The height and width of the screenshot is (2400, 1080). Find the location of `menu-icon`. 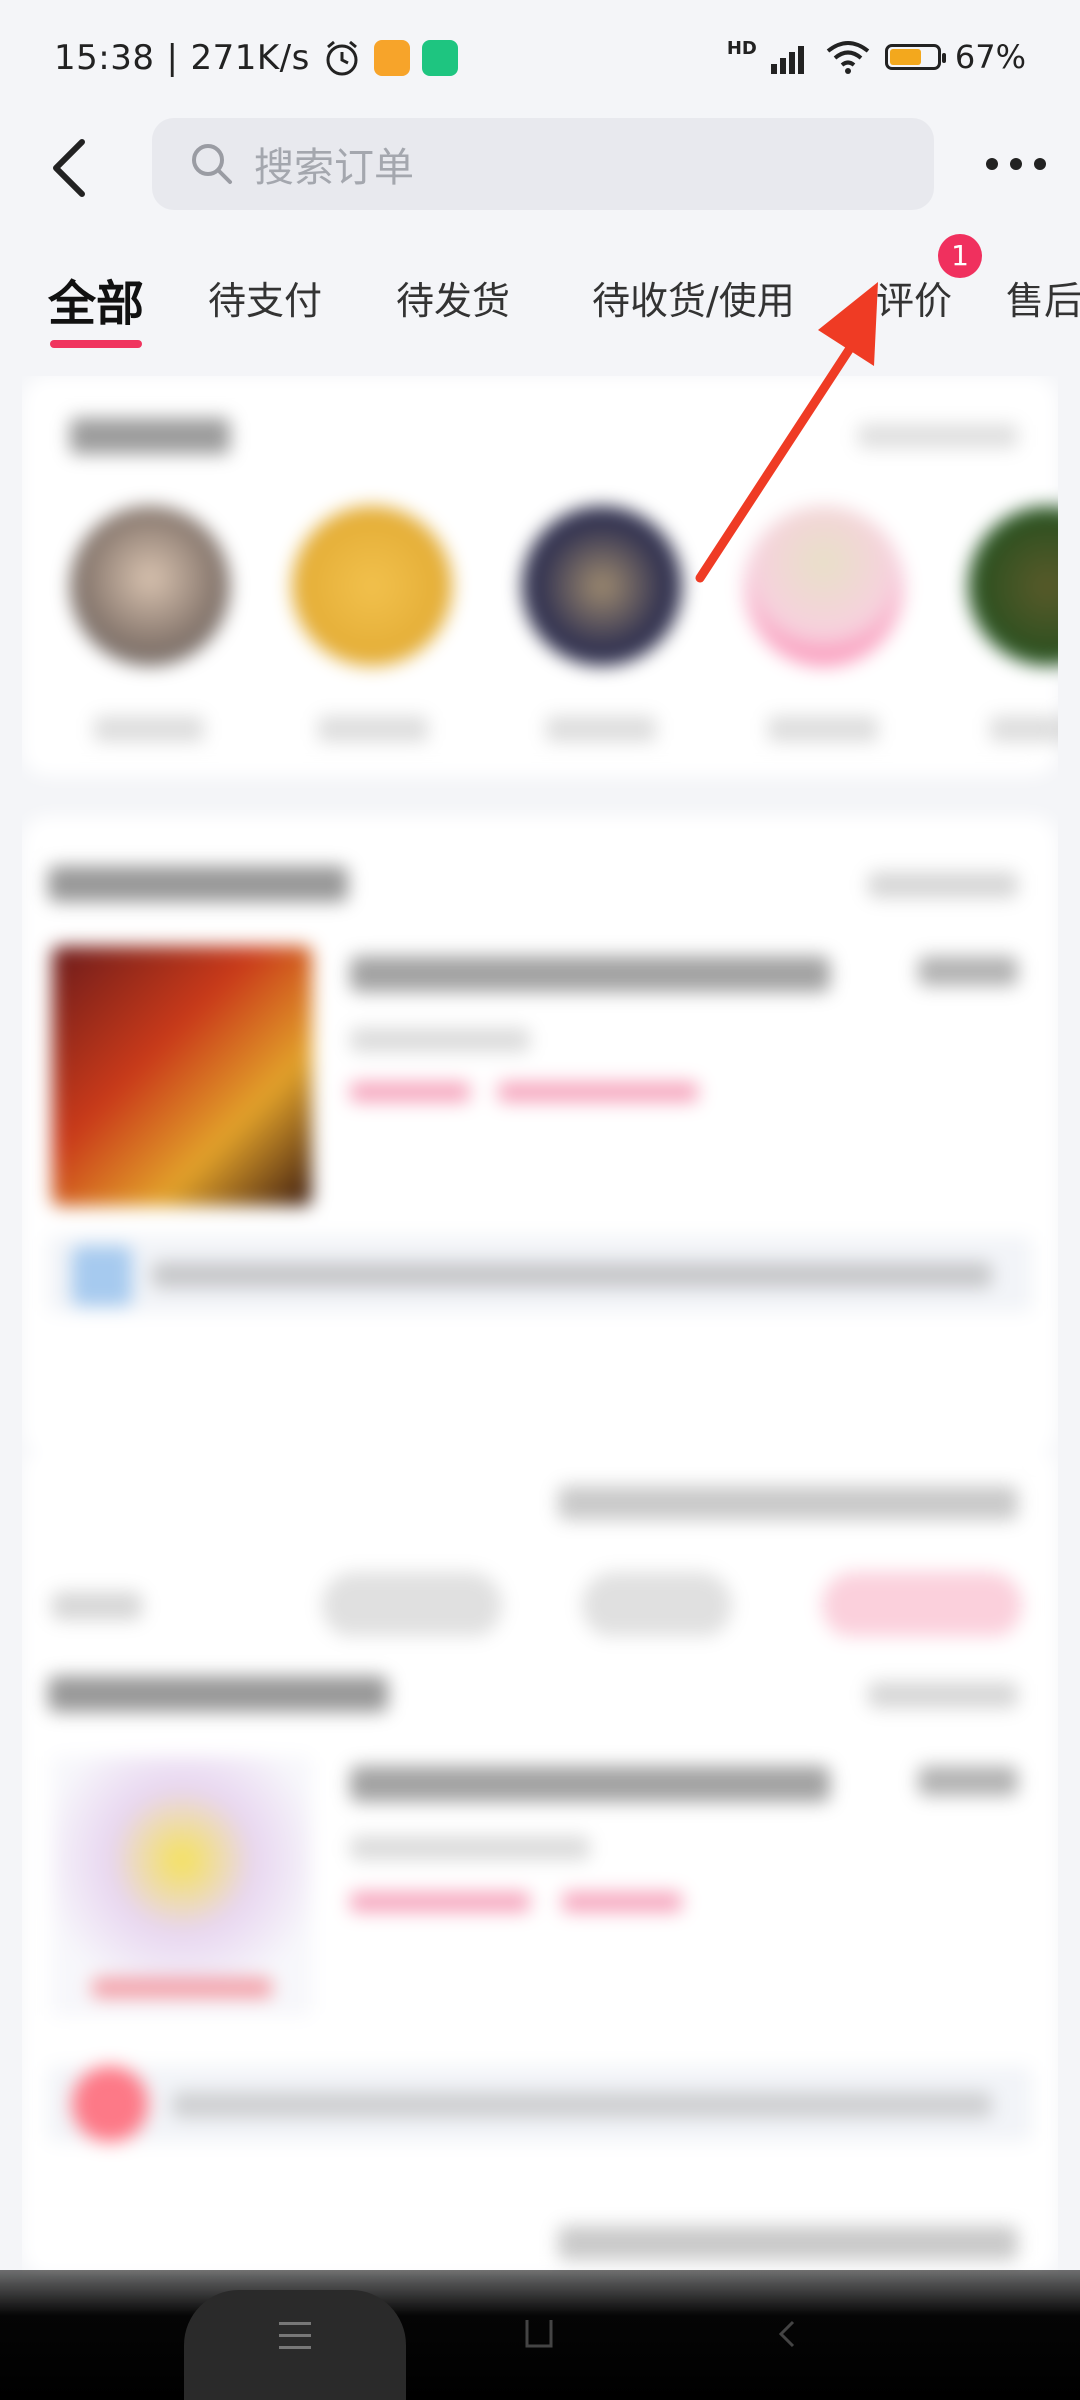

menu-icon is located at coordinates (295, 2340).